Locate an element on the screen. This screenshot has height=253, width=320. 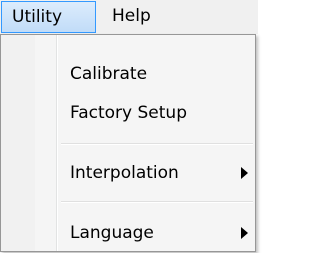
menu-help: Help is located at coordinates (136, 16).